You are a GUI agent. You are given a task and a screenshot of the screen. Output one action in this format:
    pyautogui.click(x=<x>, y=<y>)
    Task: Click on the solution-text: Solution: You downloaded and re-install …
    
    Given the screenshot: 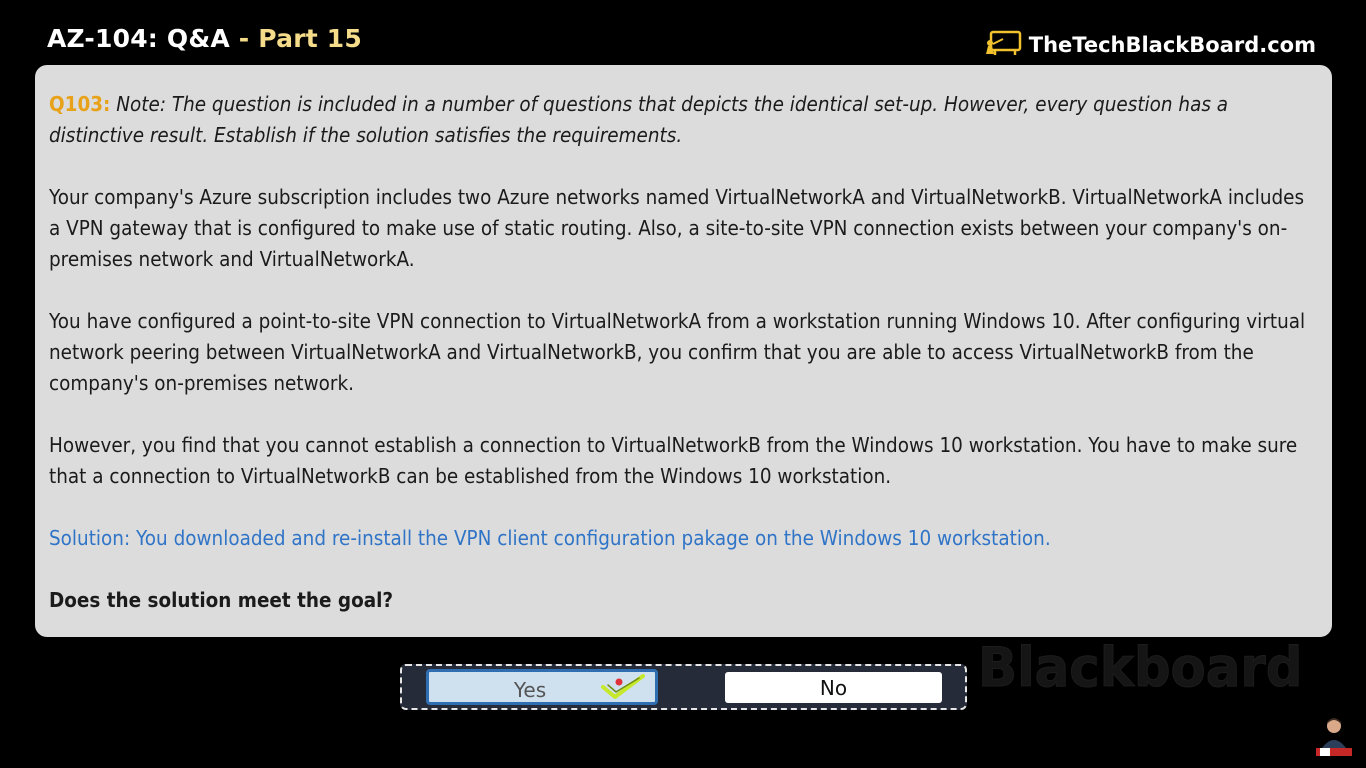 What is the action you would take?
    pyautogui.click(x=550, y=538)
    